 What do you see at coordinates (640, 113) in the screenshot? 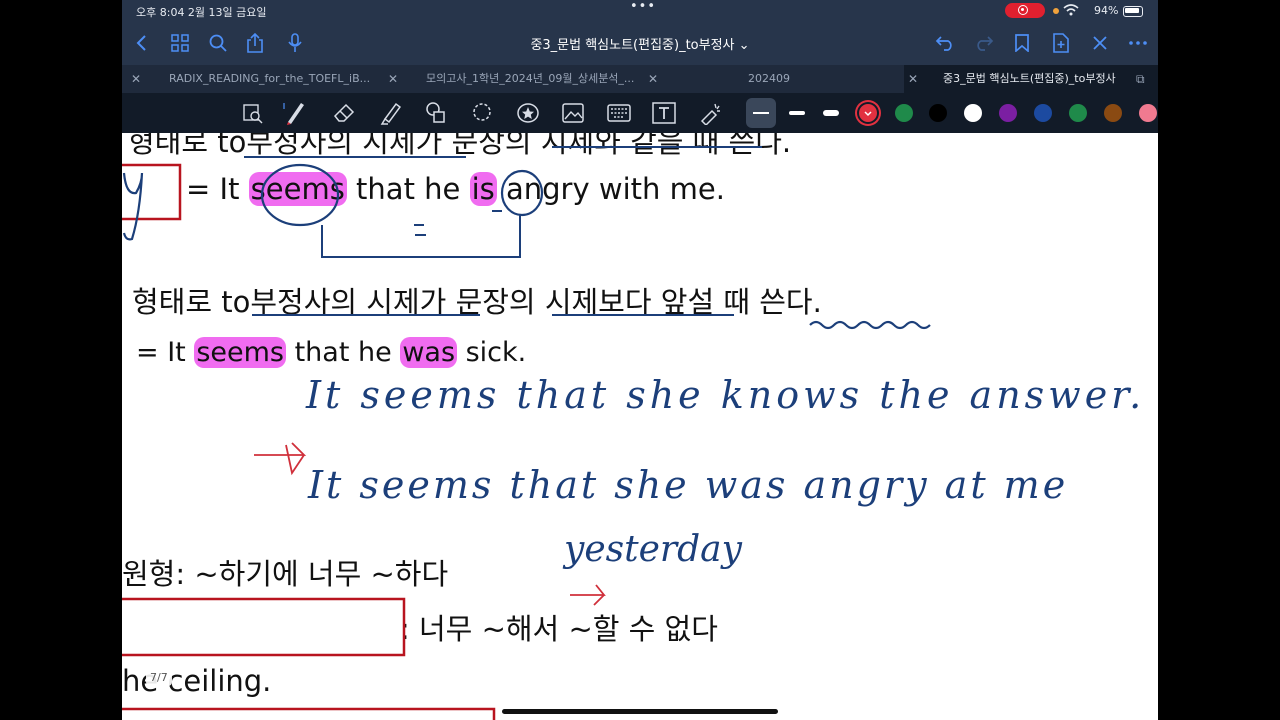
I see `annotation-toolbar` at bounding box center [640, 113].